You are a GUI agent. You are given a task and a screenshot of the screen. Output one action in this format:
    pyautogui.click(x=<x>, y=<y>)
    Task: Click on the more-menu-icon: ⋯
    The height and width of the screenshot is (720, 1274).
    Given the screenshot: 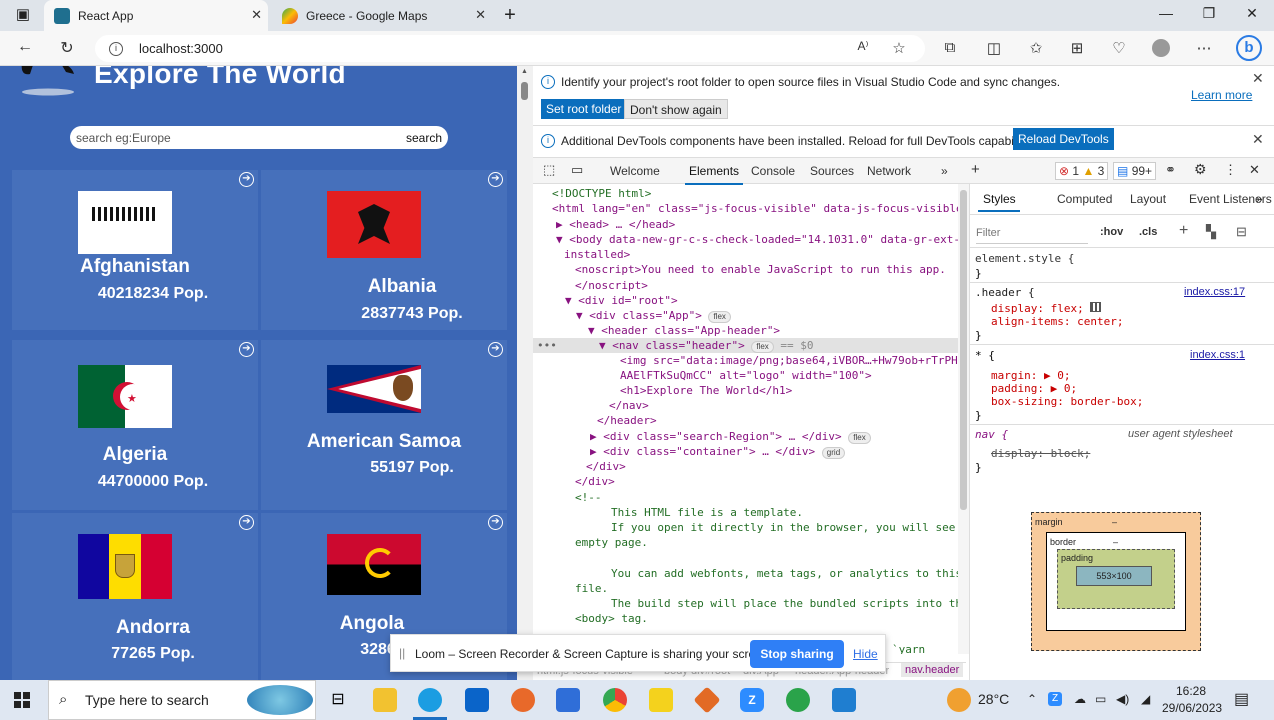 What is the action you would take?
    pyautogui.click(x=1204, y=48)
    